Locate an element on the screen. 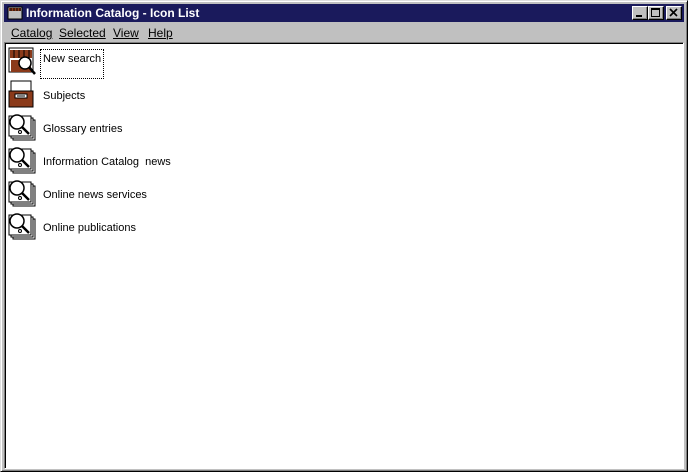 This screenshot has width=688, height=472. close-button is located at coordinates (674, 13).